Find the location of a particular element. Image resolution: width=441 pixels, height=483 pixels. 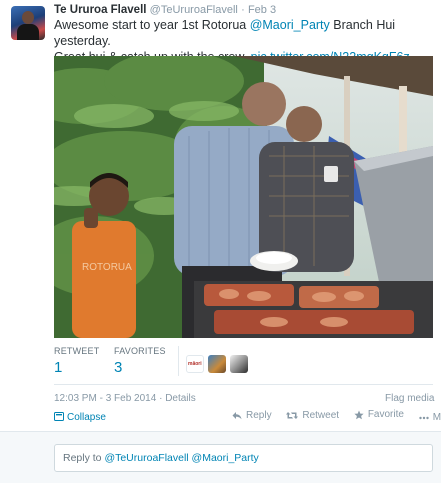

tweet-text-part: Awesome start to year 1st Rotorua is located at coordinates (152, 25).